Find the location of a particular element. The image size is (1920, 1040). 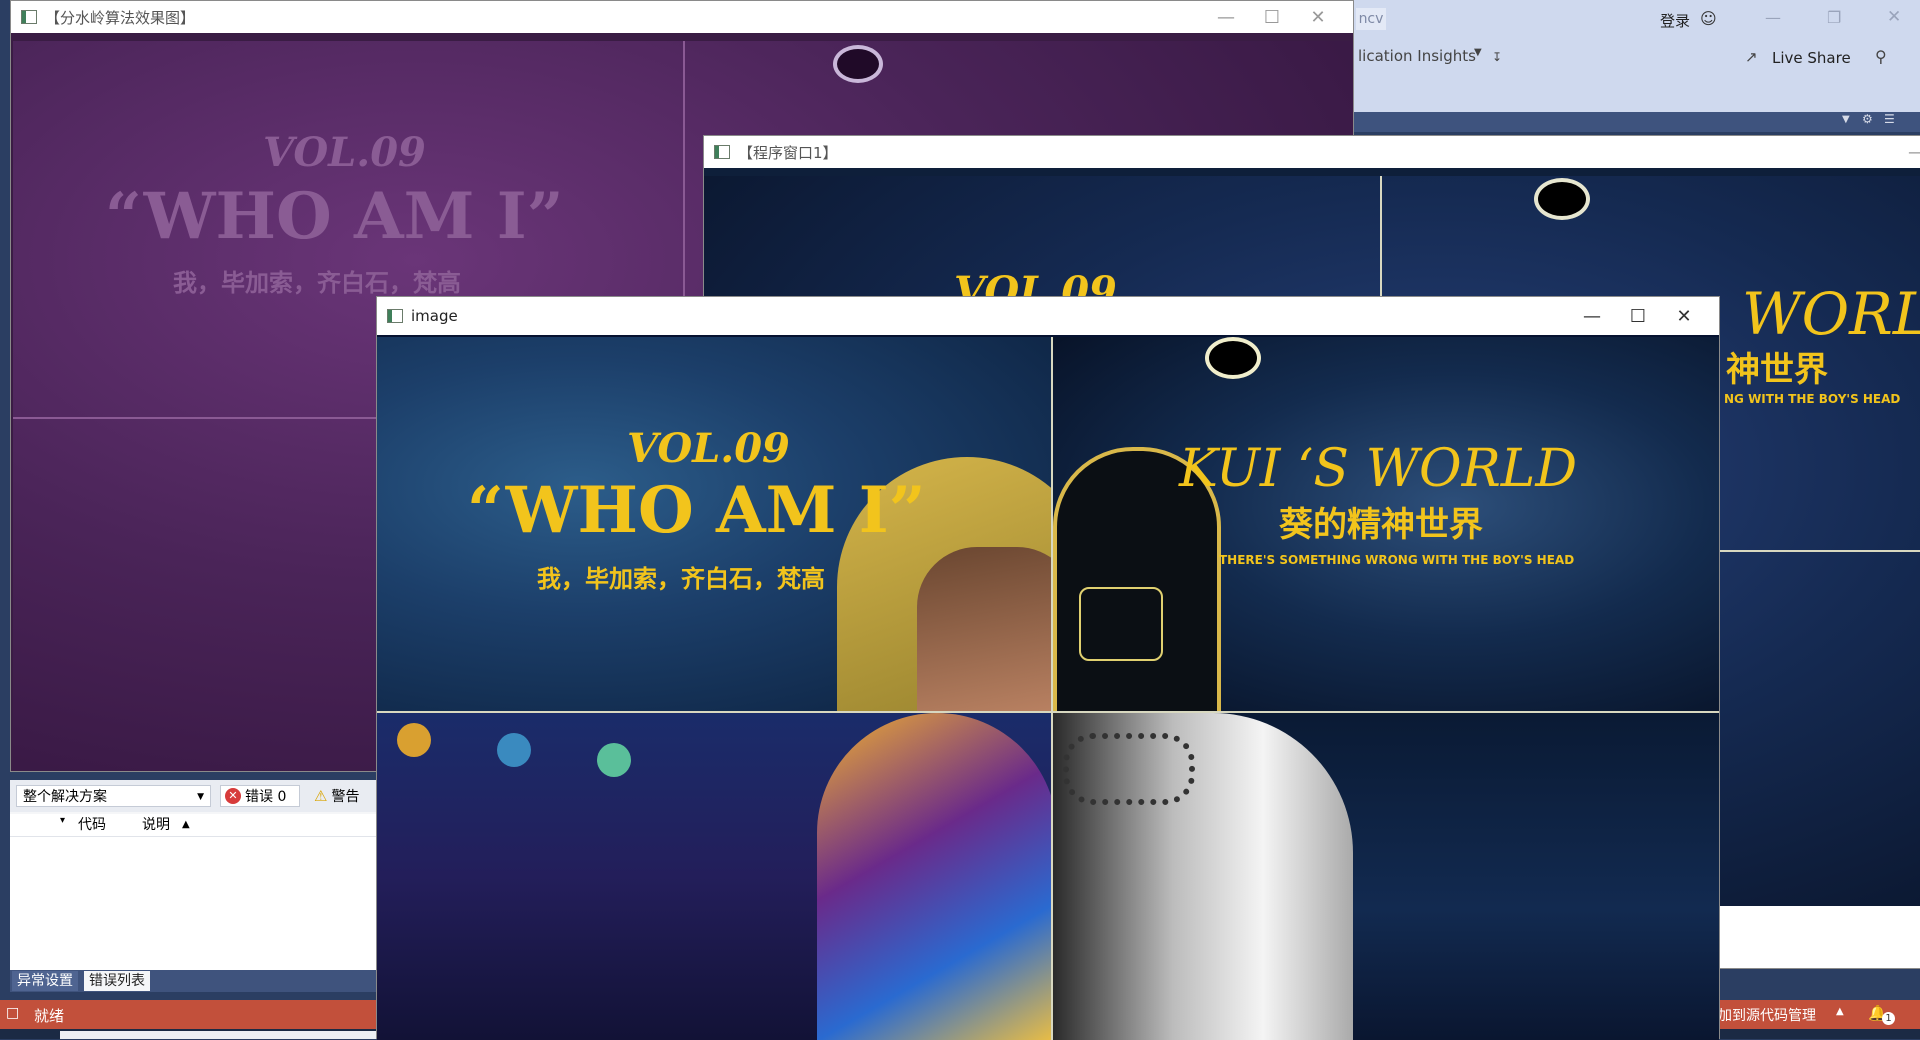

live-share-icon: ↗ is located at coordinates (1751, 57).